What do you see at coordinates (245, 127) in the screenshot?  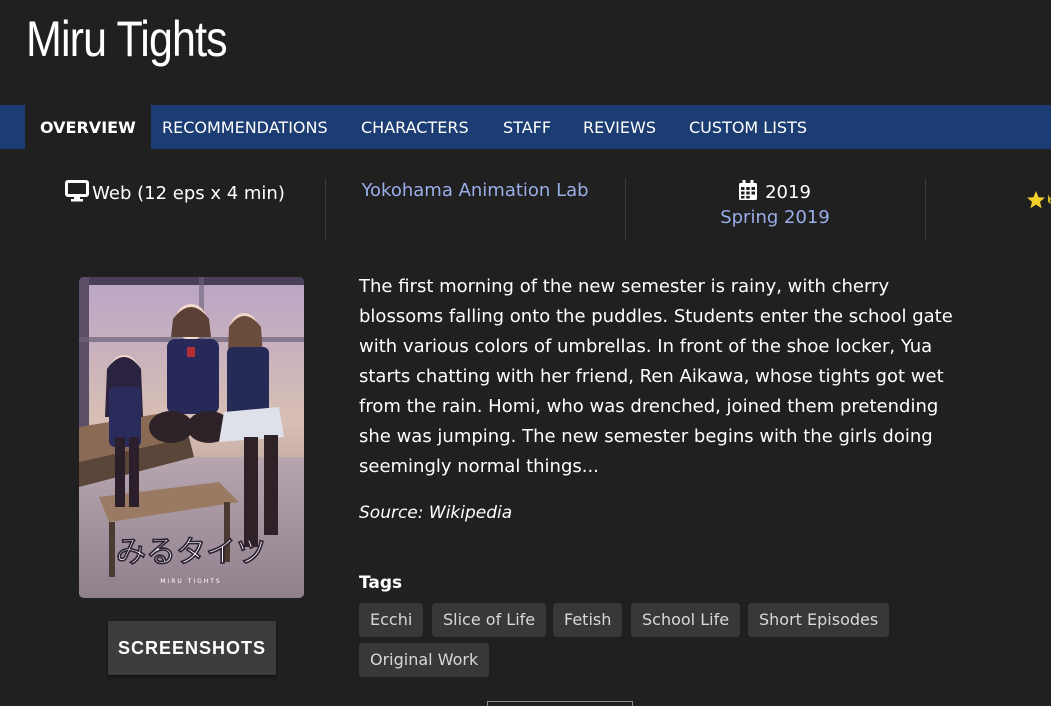 I see `tab-recommendations: RECOMMENDATIONS` at bounding box center [245, 127].